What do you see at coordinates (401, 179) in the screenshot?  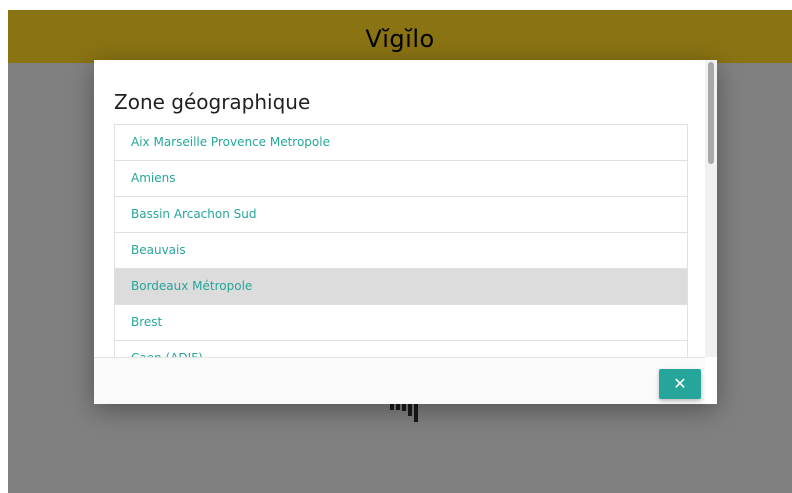 I see `zone-list-item: Amiens` at bounding box center [401, 179].